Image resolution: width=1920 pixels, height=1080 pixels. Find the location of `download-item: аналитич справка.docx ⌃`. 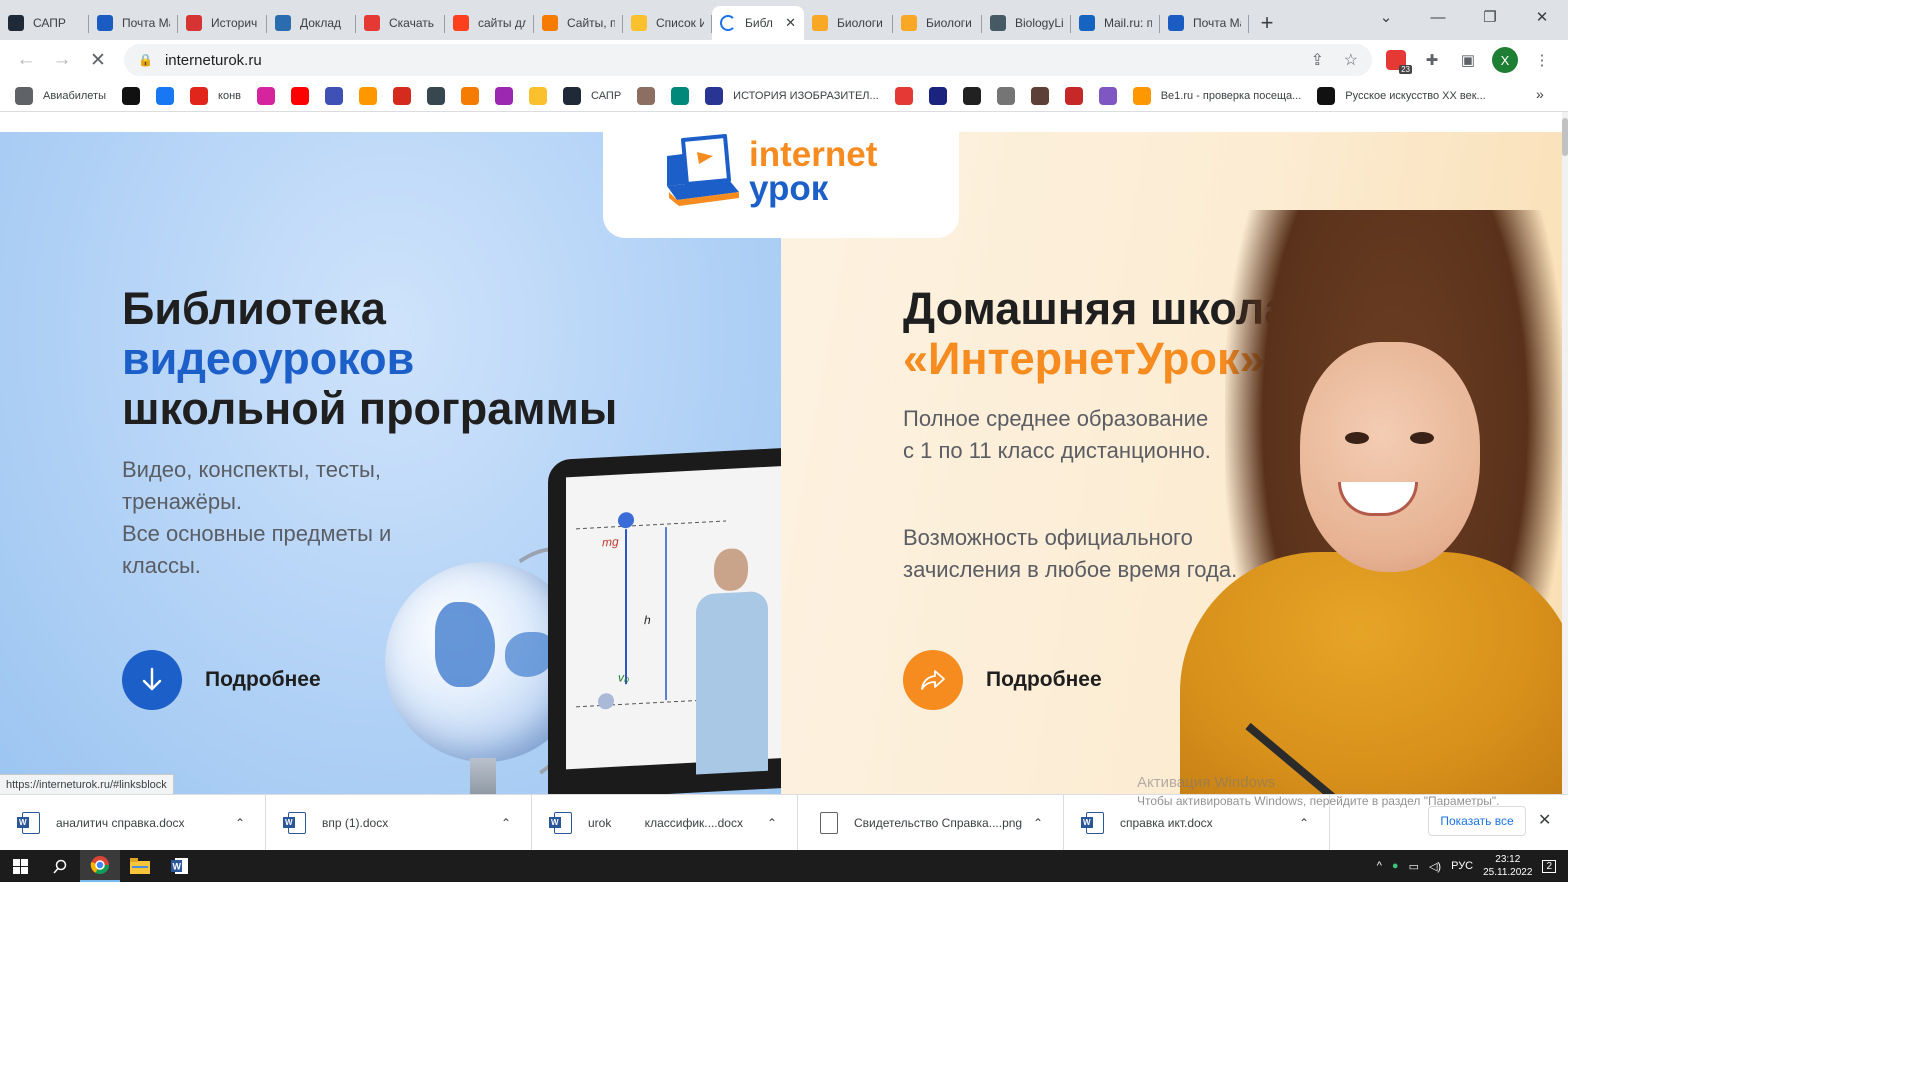

download-item: аналитич справка.docx ⌃ is located at coordinates (133, 822).